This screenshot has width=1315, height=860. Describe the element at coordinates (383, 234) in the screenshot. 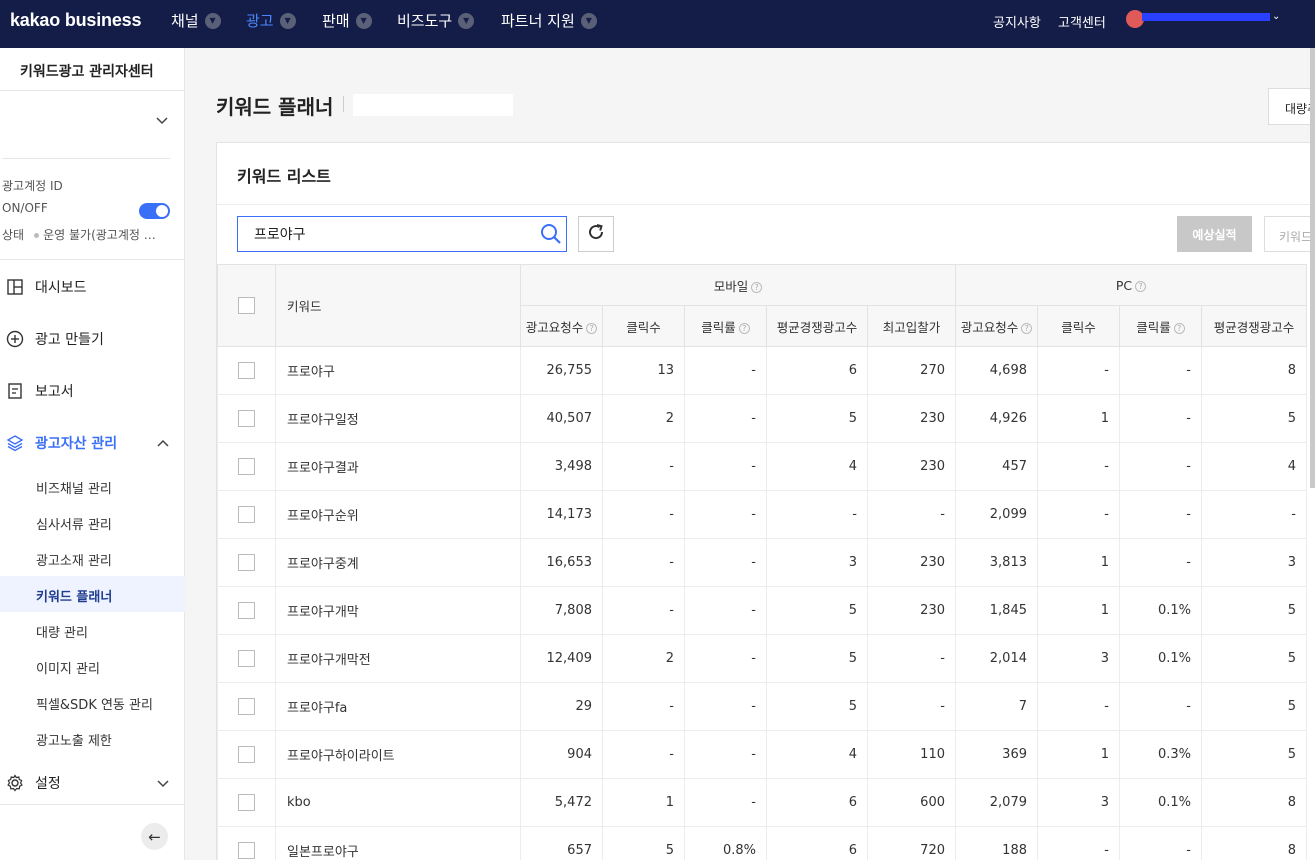

I see `search-input` at that location.